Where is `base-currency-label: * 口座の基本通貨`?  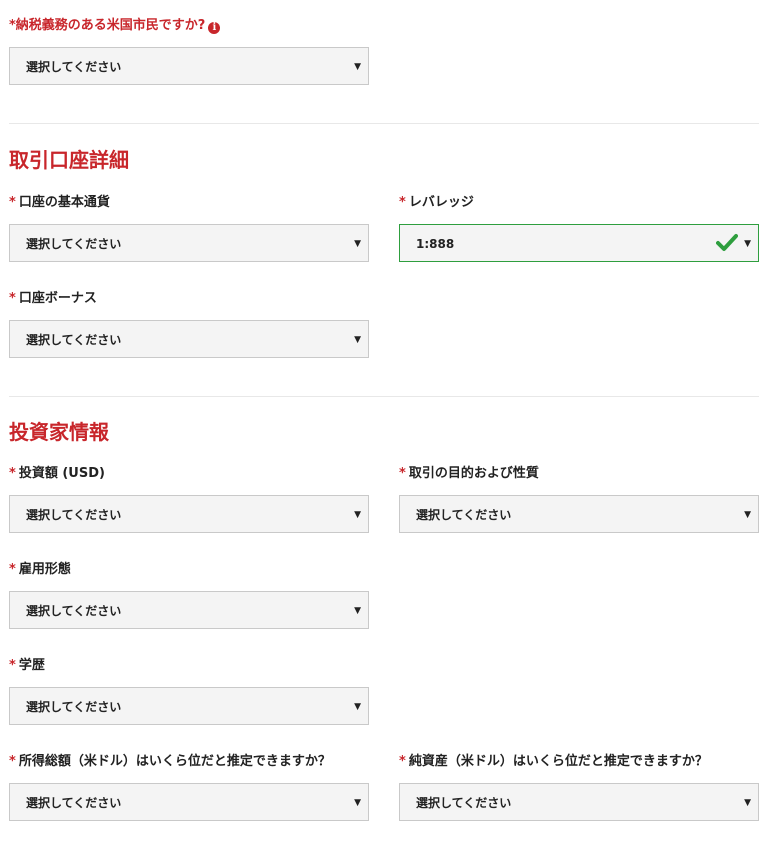 base-currency-label: * 口座の基本通貨 is located at coordinates (59, 202).